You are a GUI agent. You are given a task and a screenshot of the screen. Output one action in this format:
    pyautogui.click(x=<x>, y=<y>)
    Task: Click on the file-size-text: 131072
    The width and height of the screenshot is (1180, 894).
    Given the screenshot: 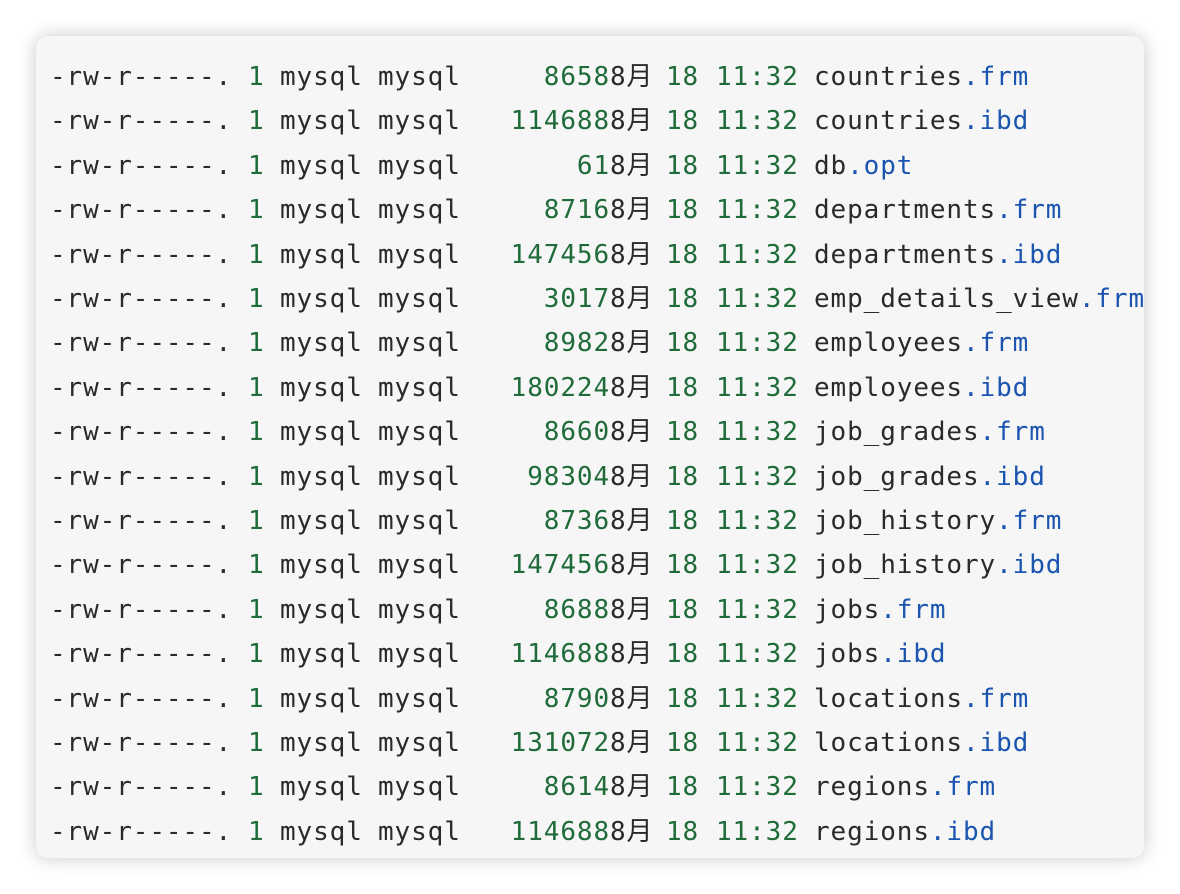 What is the action you would take?
    pyautogui.click(x=560, y=743)
    